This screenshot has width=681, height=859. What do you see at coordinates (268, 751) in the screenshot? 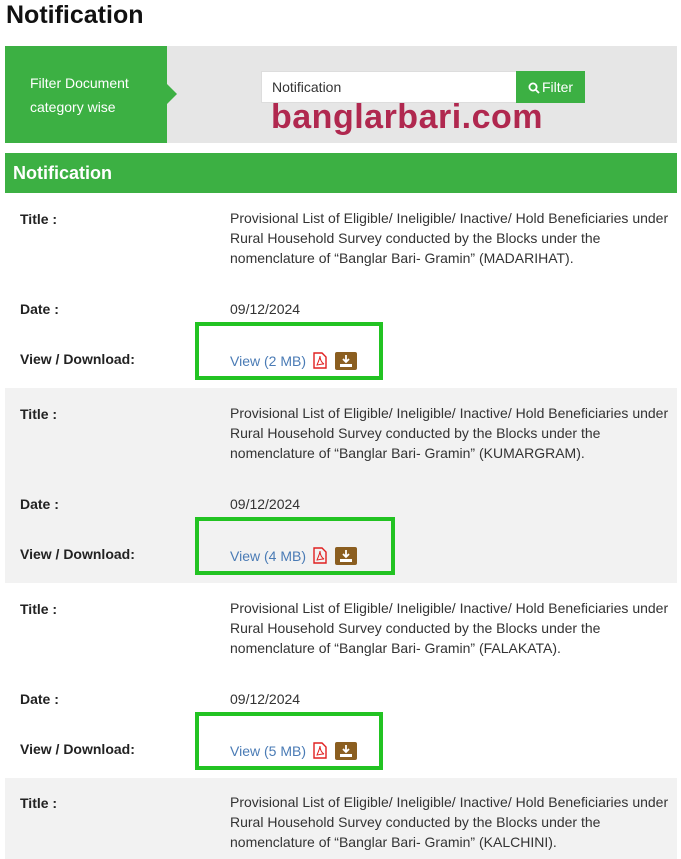
I see `view-link: View (5 MB)` at bounding box center [268, 751].